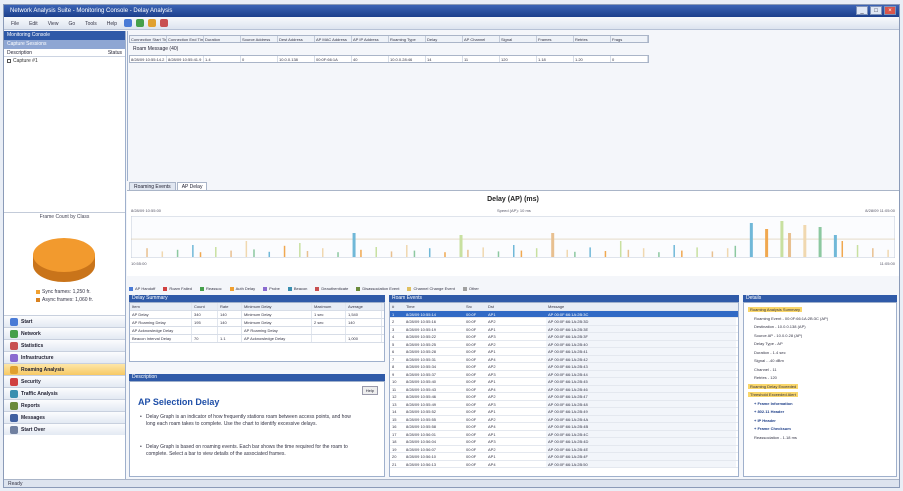  What do you see at coordinates (148, 39) in the screenshot?
I see `column-header: Connection Start Time` at bounding box center [148, 39].